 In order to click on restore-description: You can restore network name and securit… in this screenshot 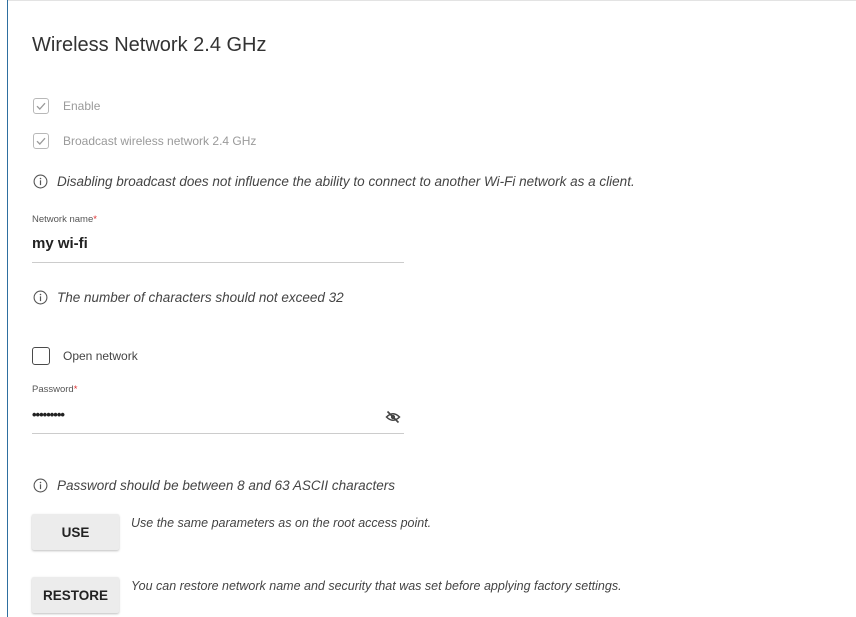, I will do `click(376, 586)`.